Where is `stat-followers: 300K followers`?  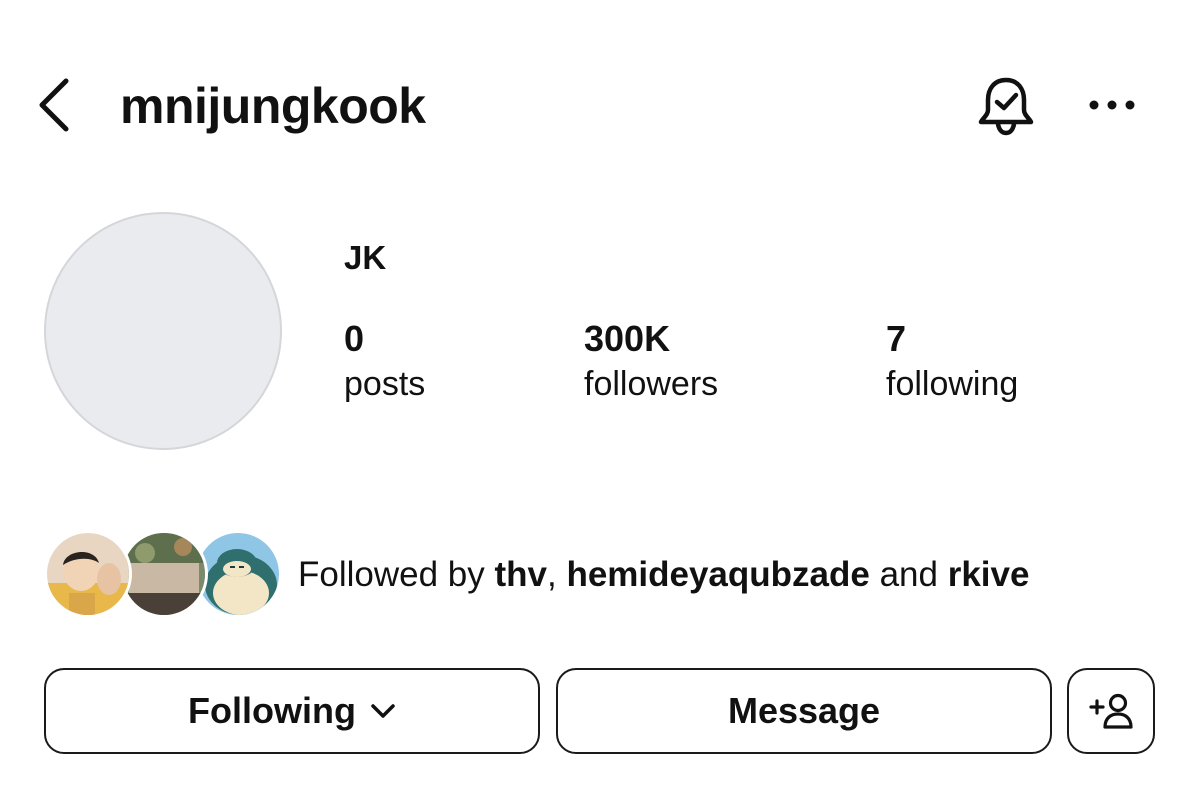
stat-followers: 300K followers is located at coordinates (651, 361).